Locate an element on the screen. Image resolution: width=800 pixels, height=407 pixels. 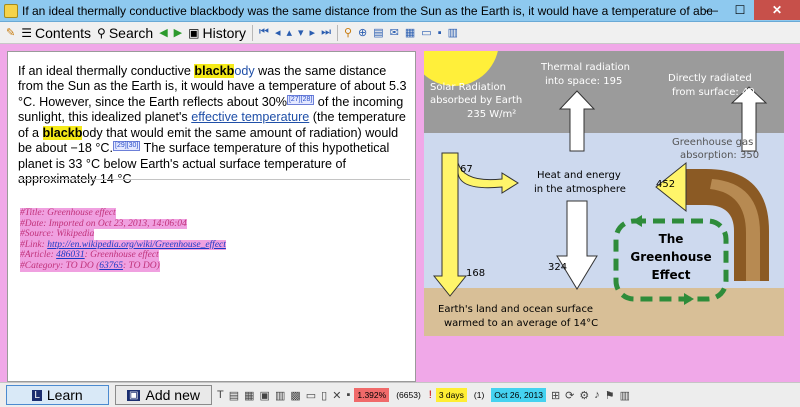
retention-badge: 1.392% is located at coordinates (372, 395).